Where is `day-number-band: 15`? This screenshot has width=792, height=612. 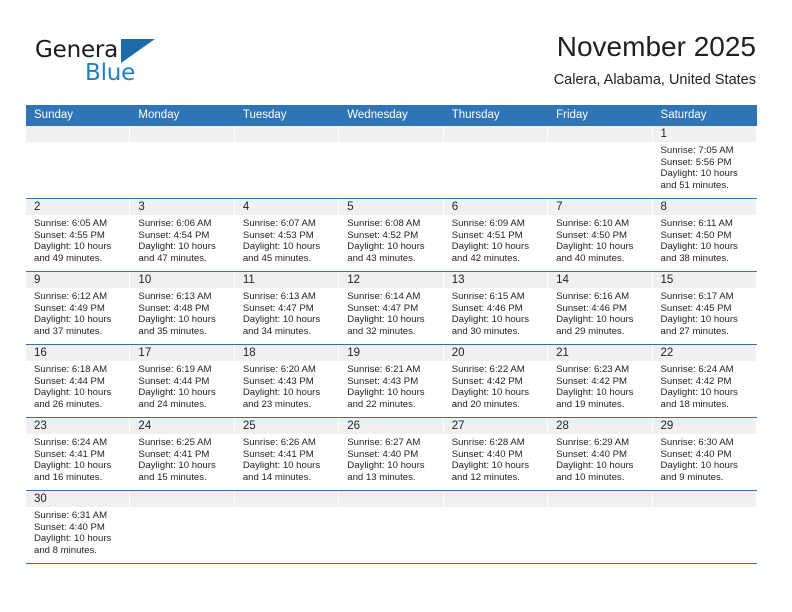 day-number-band: 15 is located at coordinates (704, 280).